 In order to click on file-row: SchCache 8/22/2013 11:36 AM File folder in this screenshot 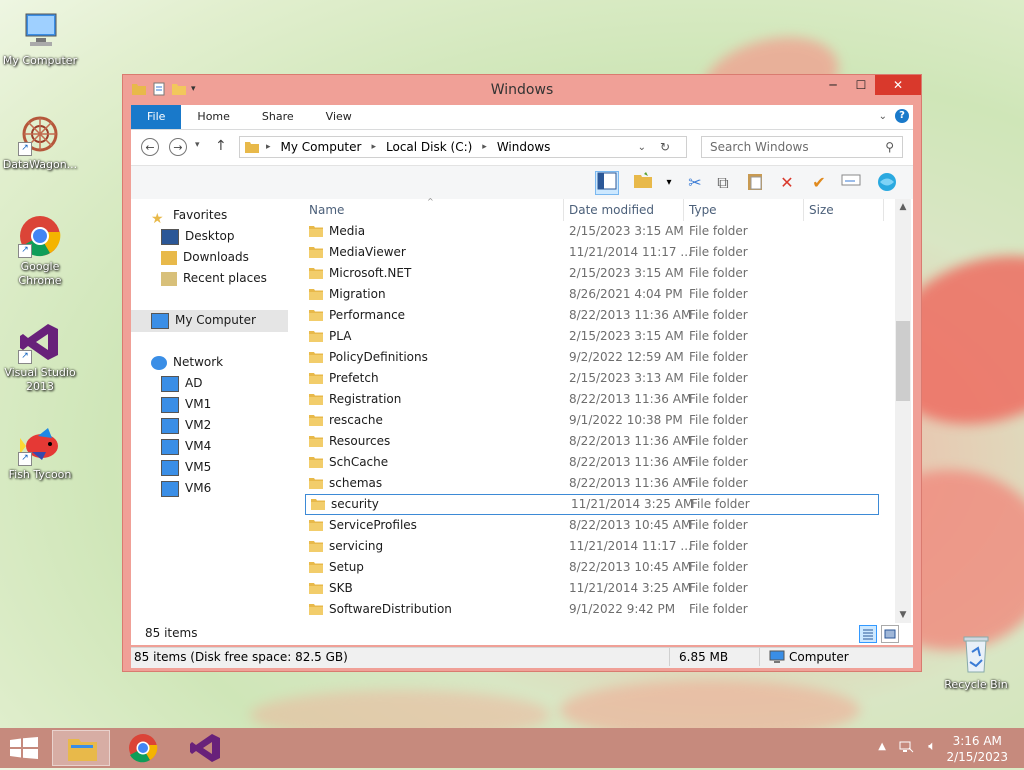, I will do `click(599, 462)`.